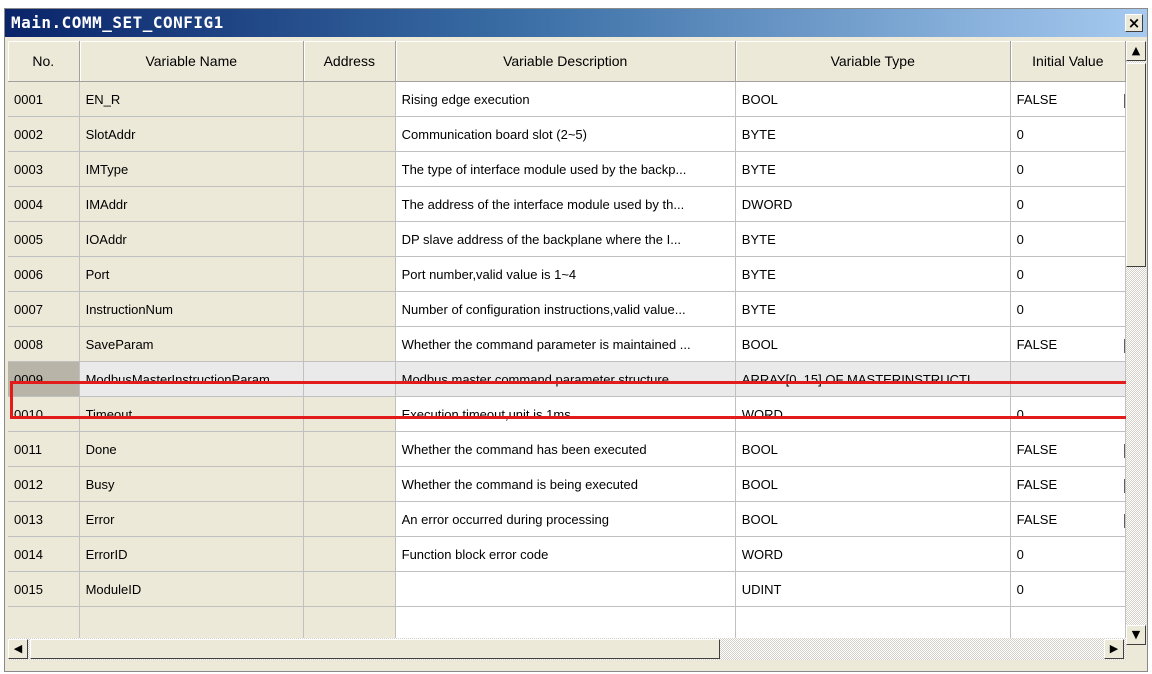 This screenshot has height=674, width=1152. I want to click on variable-description-cell: Port number,valid value is 1~4, so click(565, 274).